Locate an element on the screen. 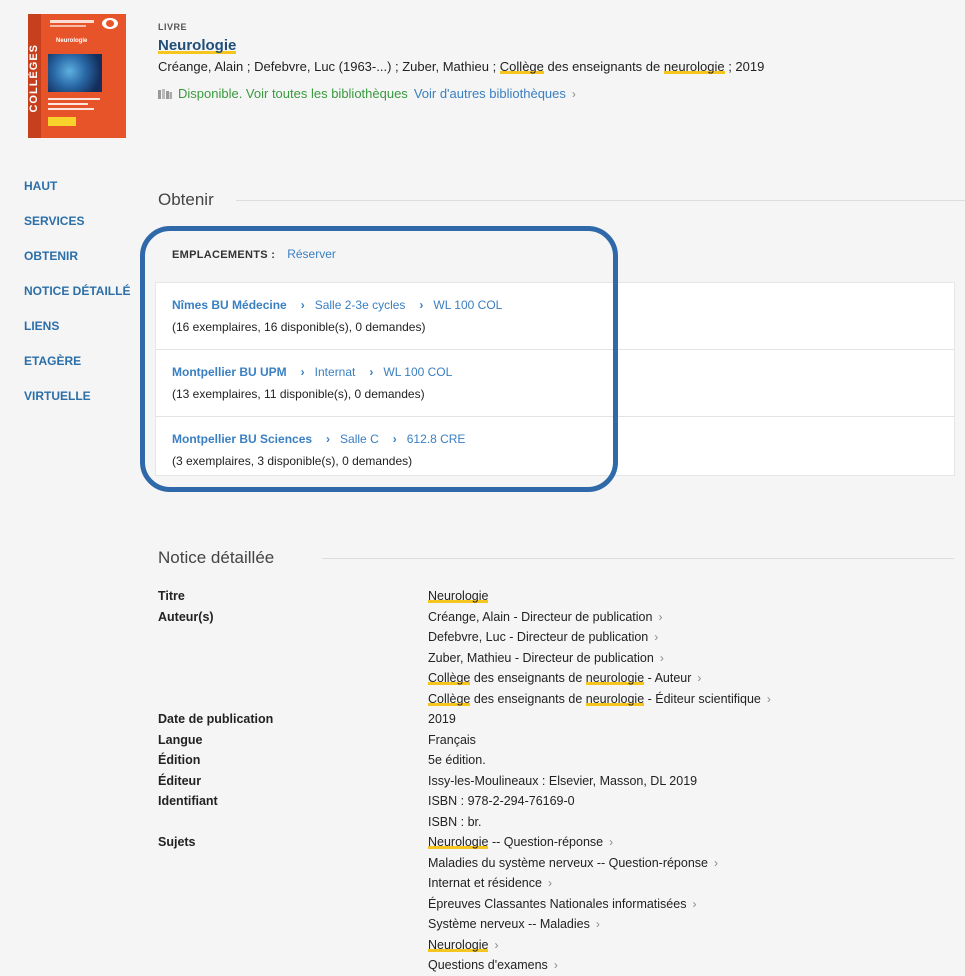 This screenshot has height=976, width=965. location-library: Montpellier BU UPM is located at coordinates (229, 372).